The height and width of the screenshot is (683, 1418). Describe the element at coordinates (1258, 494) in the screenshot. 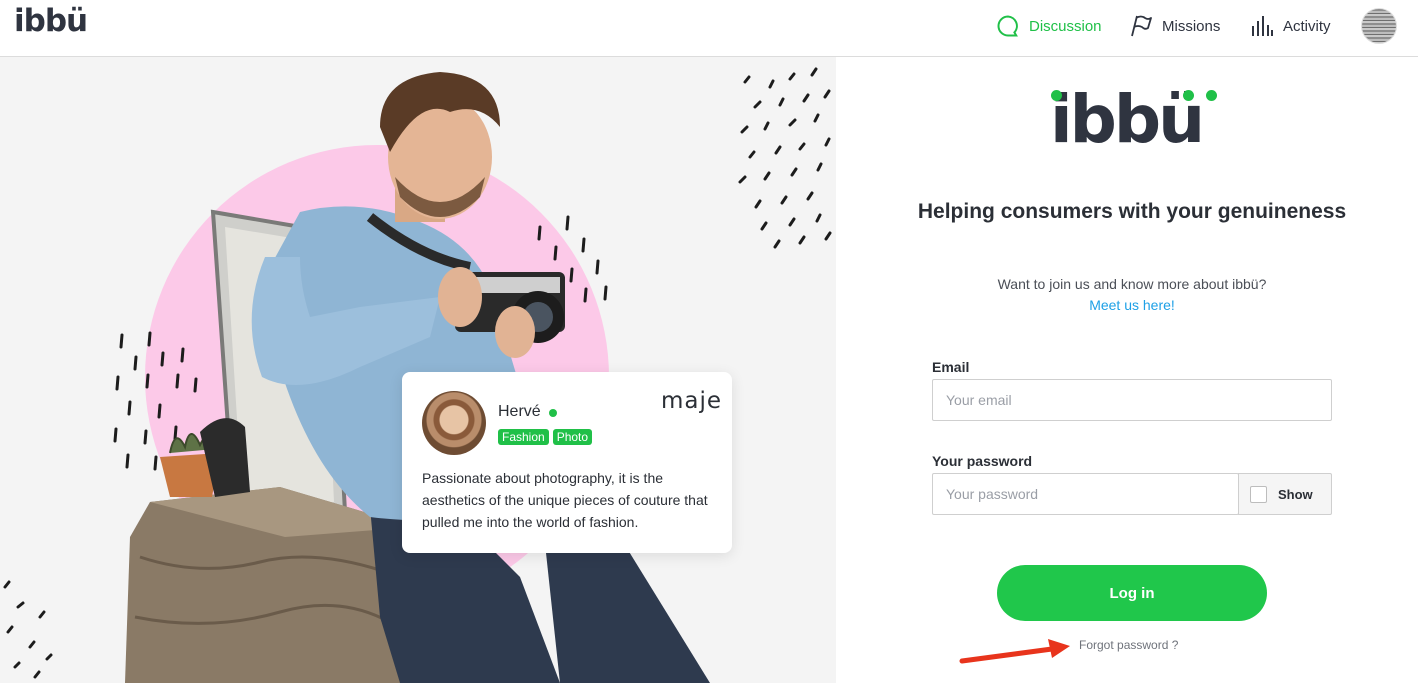

I see `show-password-checkbox` at that location.